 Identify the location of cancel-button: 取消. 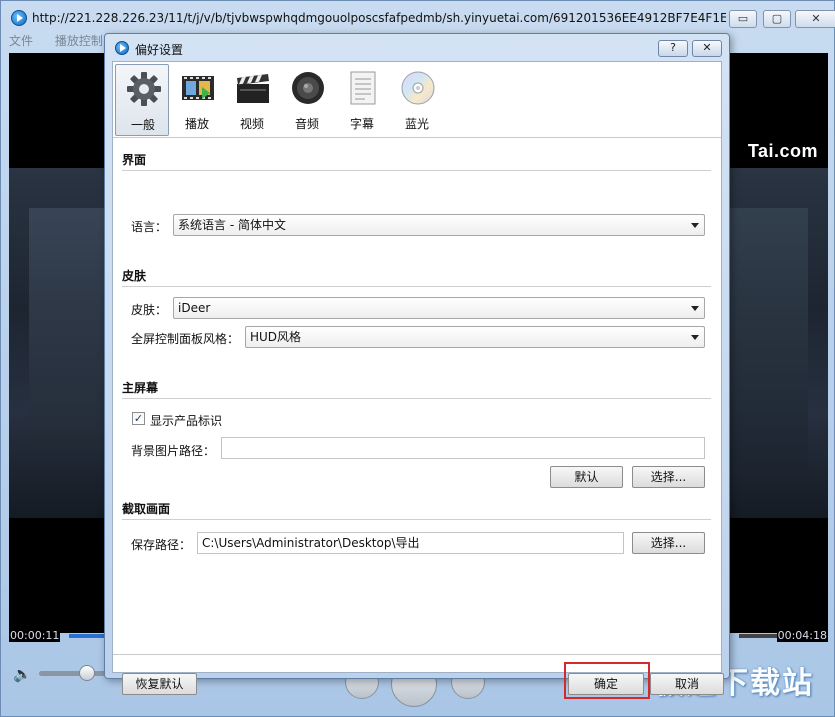
(687, 684).